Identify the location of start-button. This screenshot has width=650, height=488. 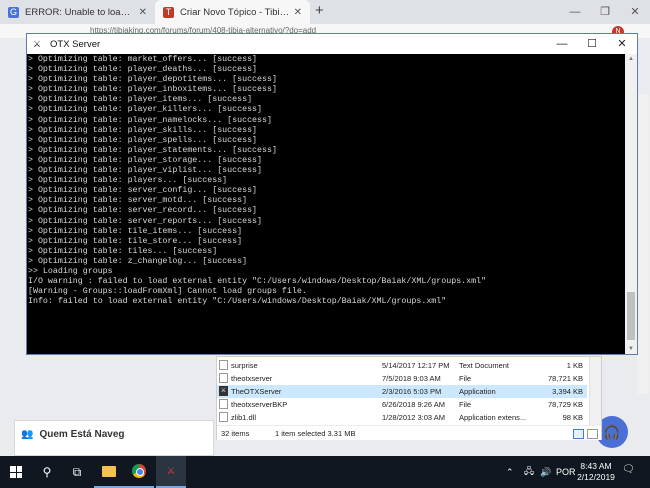
(16, 472).